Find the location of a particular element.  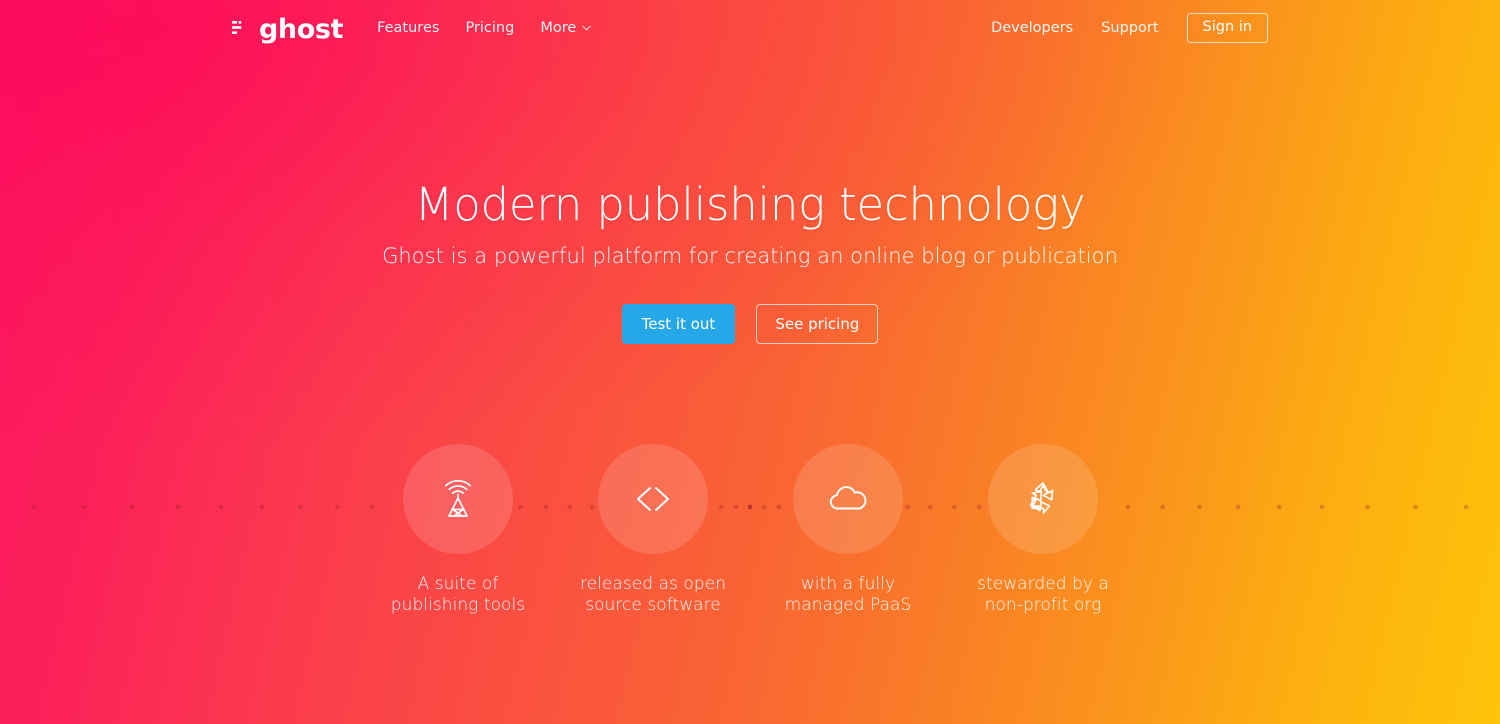

nav-item-features: Features is located at coordinates (408, 28).